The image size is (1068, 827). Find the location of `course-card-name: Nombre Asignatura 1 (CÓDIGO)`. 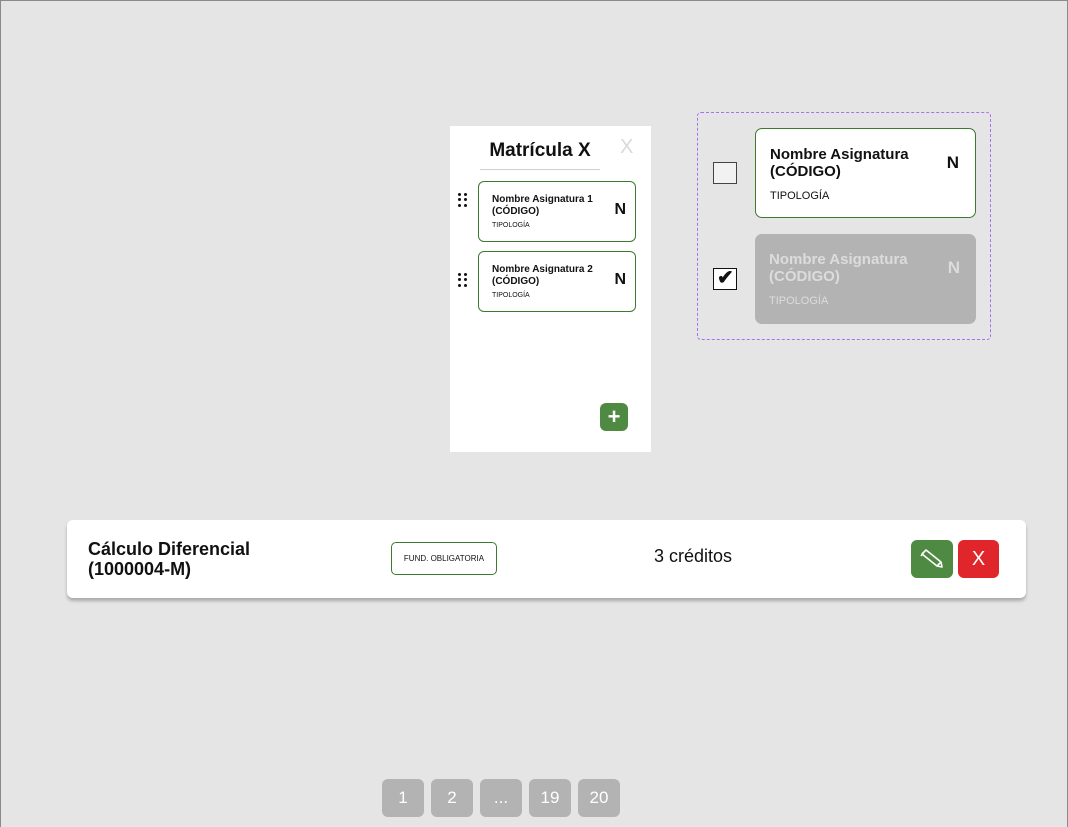

course-card-name: Nombre Asignatura 1 (CÓDIGO) is located at coordinates (542, 205).